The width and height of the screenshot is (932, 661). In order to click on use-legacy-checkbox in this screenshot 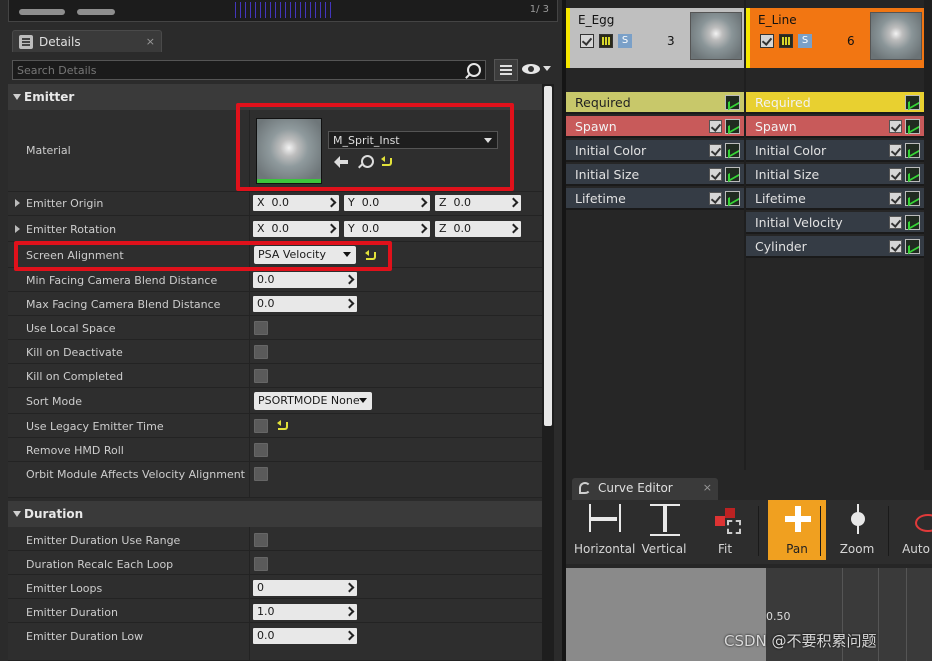, I will do `click(261, 426)`.